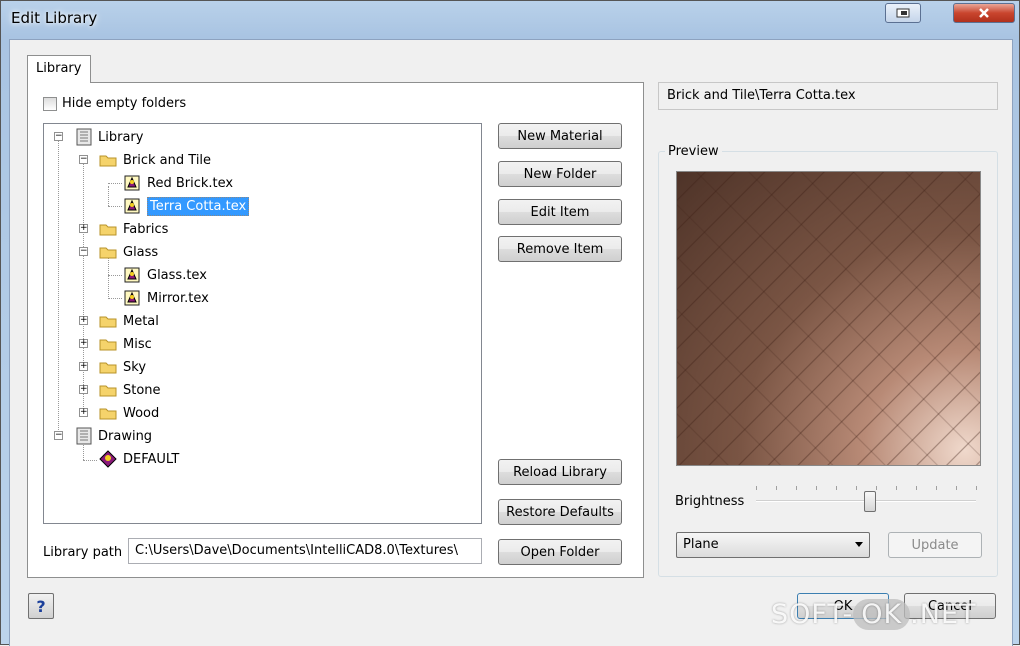  What do you see at coordinates (701, 544) in the screenshot?
I see `select-value: Plane` at bounding box center [701, 544].